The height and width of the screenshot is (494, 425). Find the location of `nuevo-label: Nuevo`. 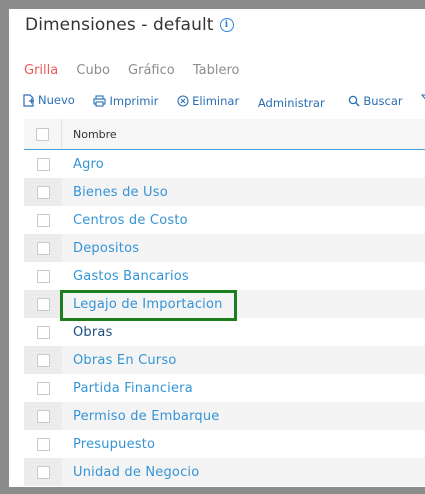

nuevo-label: Nuevo is located at coordinates (56, 100).